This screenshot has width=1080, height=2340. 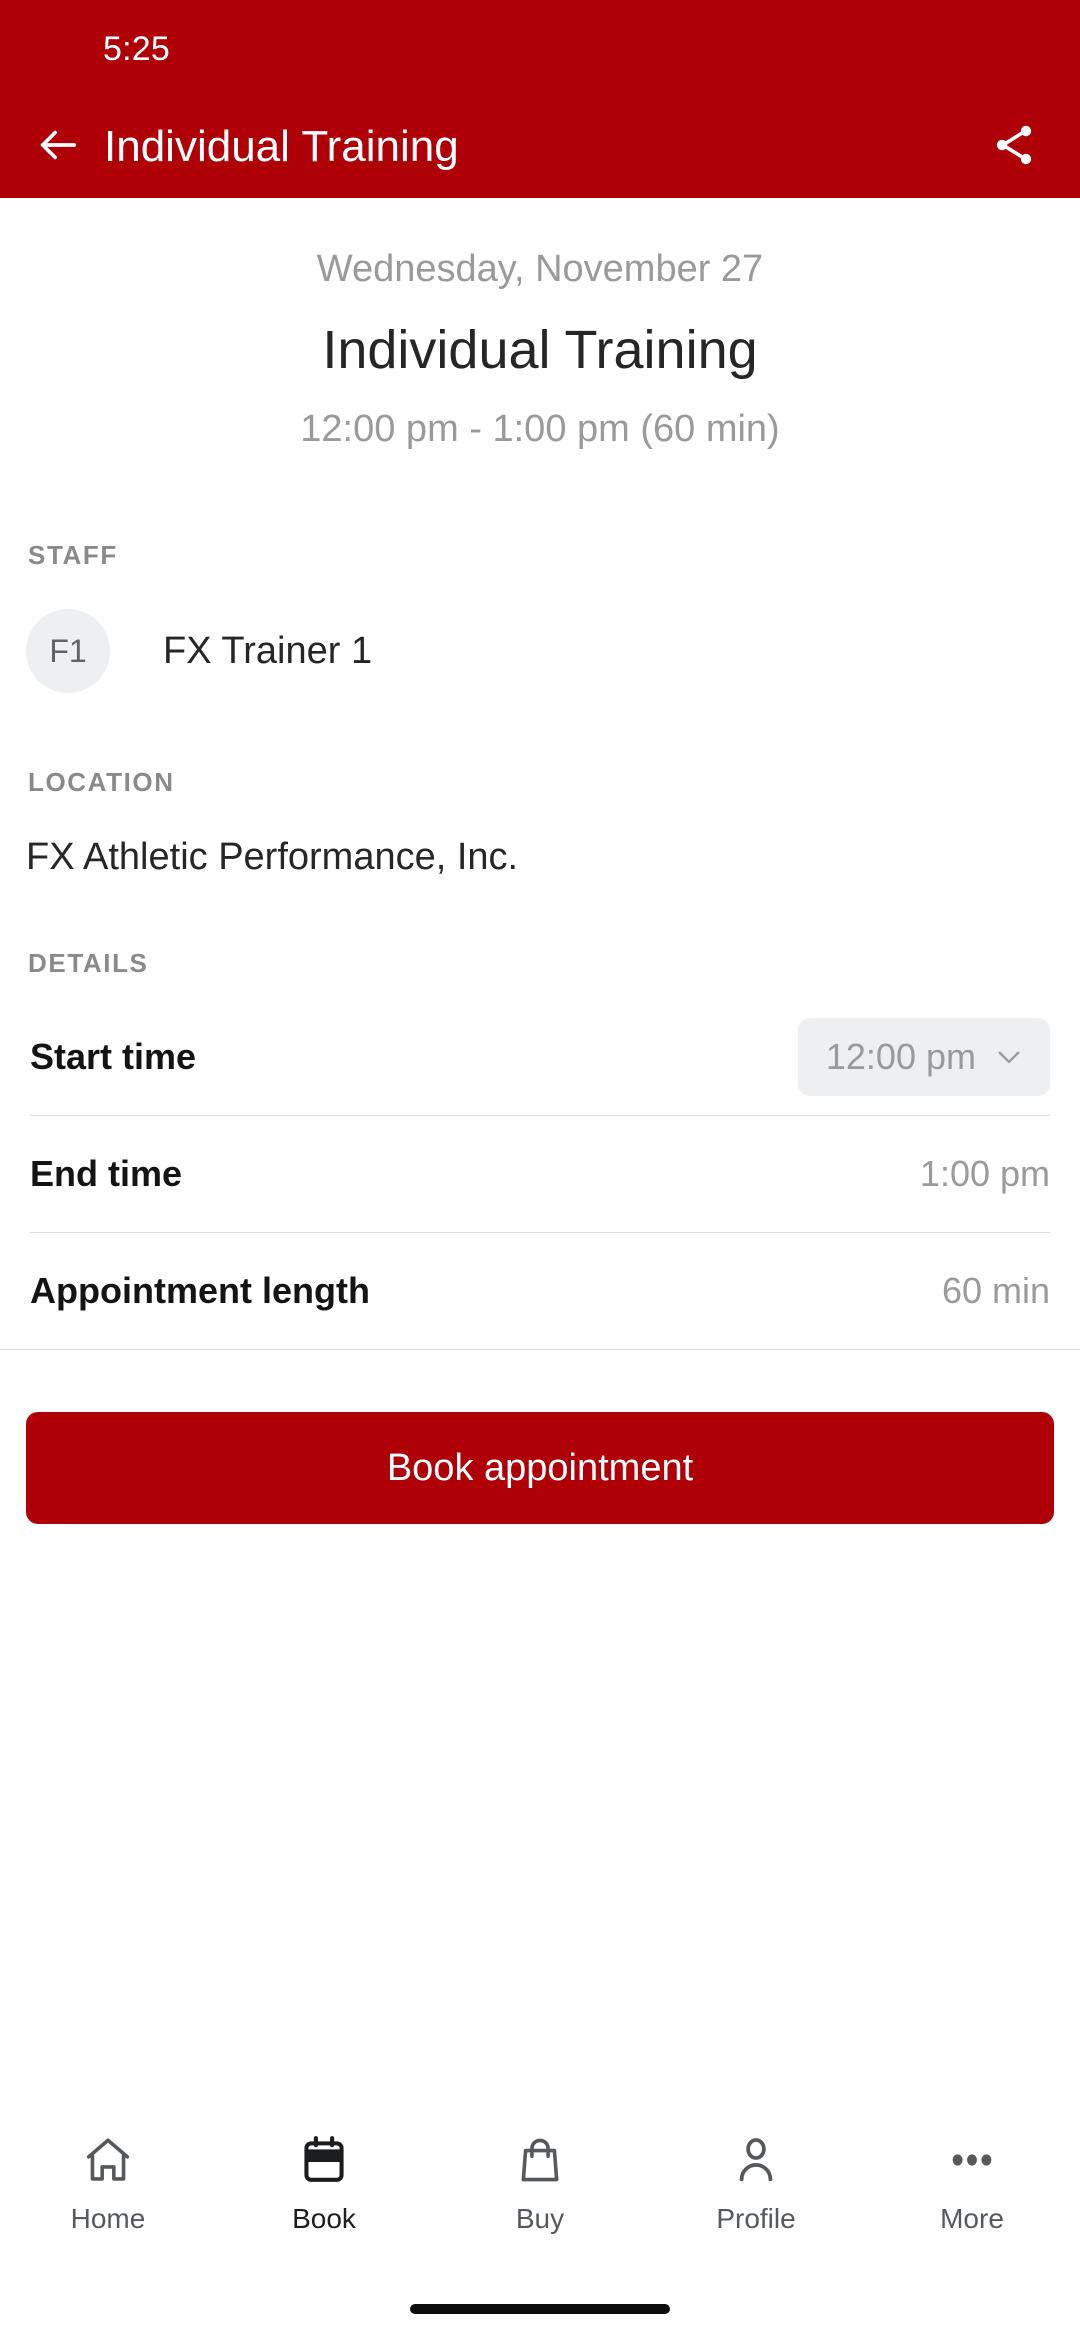 I want to click on bottom-navigation-bar: Home Book Buy Profile More, so click(x=540, y=2225).